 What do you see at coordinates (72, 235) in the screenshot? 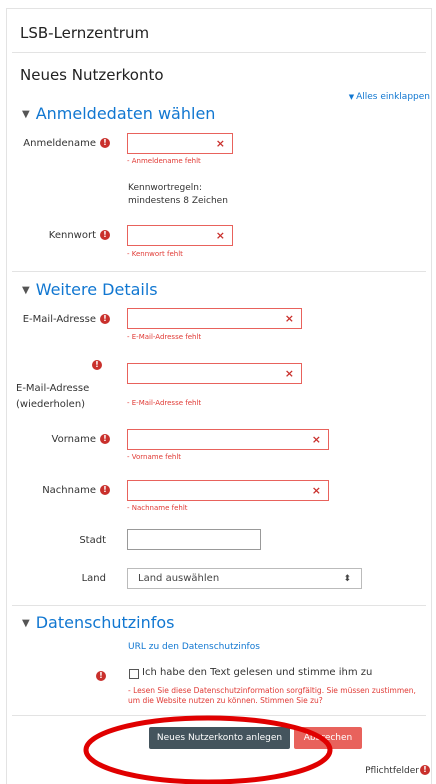
I see `password-label-text: Kennwort` at bounding box center [72, 235].